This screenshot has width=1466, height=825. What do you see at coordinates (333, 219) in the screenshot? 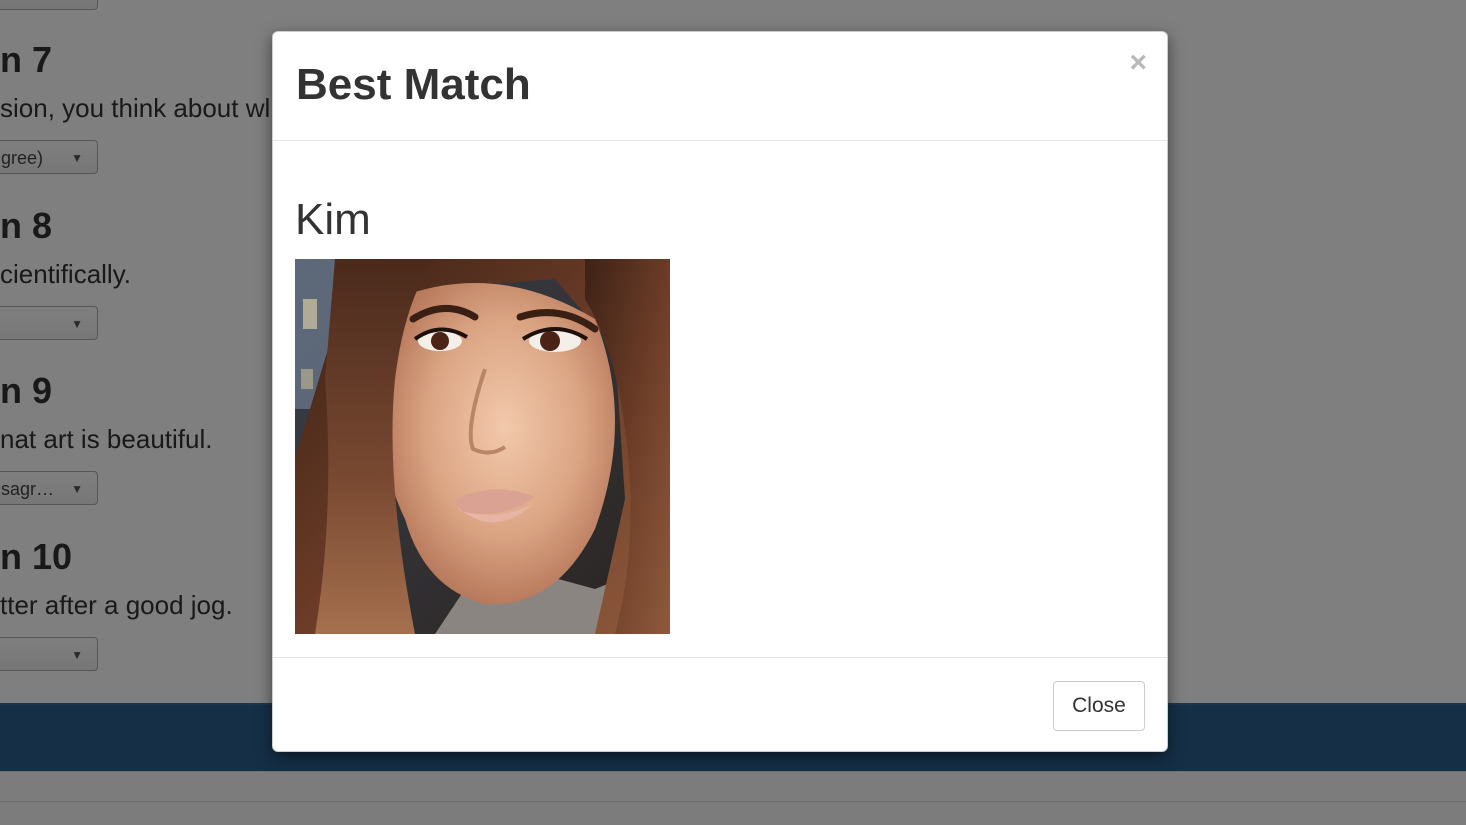
I see `match-name: Kim` at bounding box center [333, 219].